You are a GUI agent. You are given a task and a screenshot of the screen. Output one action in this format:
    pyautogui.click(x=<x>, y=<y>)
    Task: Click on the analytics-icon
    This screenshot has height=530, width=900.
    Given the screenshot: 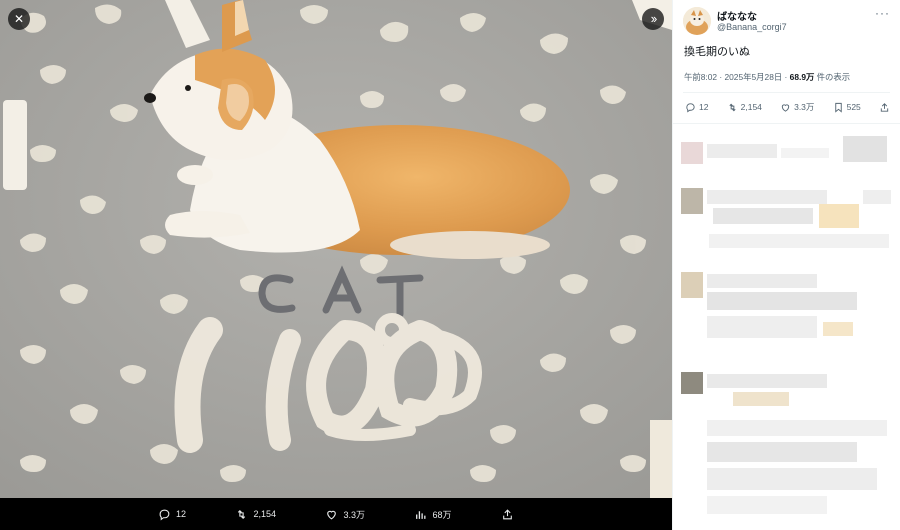 What is the action you would take?
    pyautogui.click(x=421, y=514)
    